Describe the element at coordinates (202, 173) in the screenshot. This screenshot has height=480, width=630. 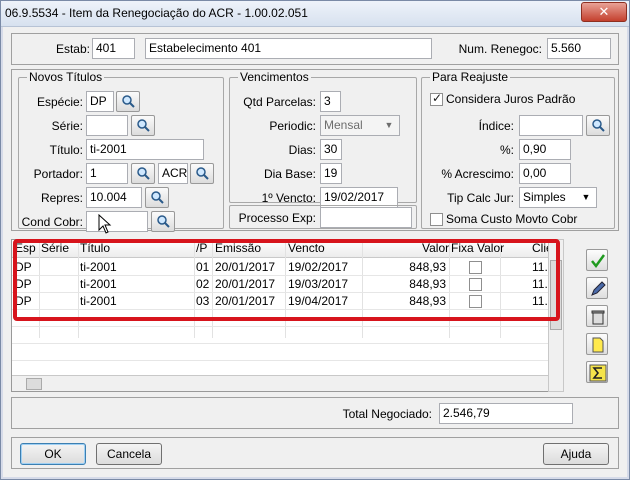
I see `portador-code-zoom-button` at that location.